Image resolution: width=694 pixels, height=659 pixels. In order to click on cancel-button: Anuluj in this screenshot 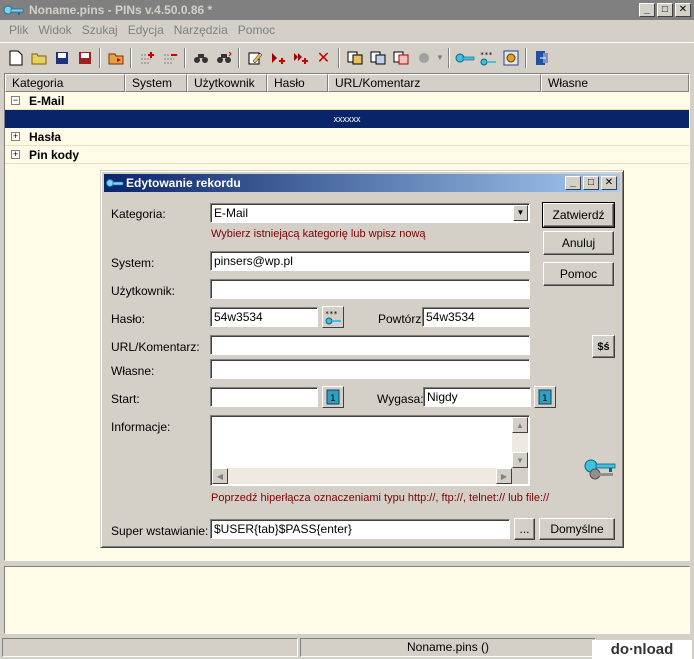, I will do `click(578, 243)`.